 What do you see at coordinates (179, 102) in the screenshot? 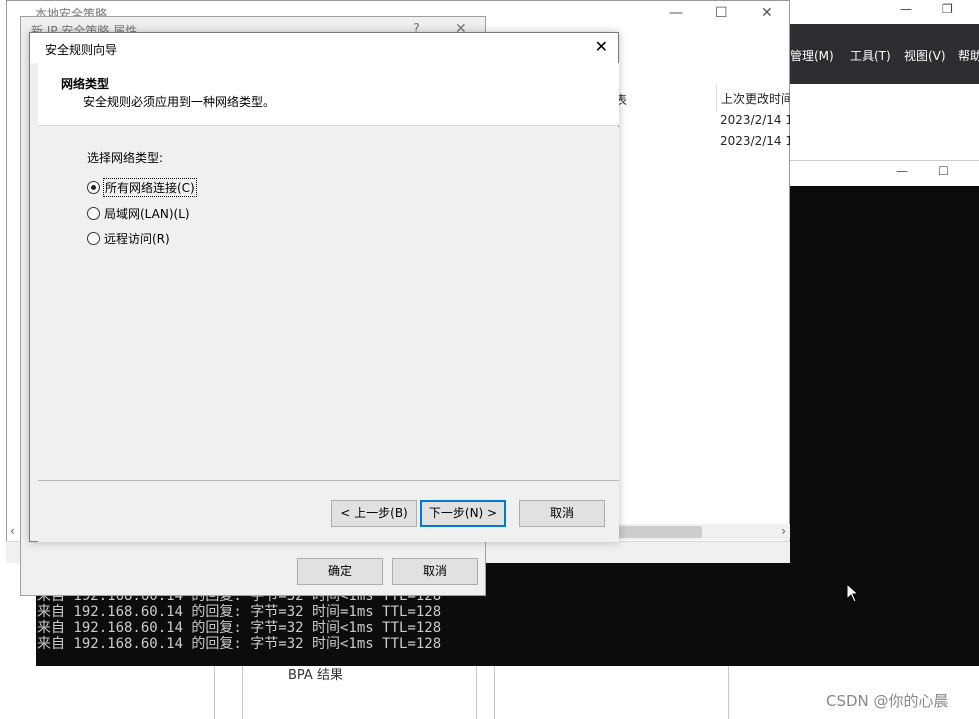
I see `wizard-subheading: 安全规则必须应用到一种网络类型。` at bounding box center [179, 102].